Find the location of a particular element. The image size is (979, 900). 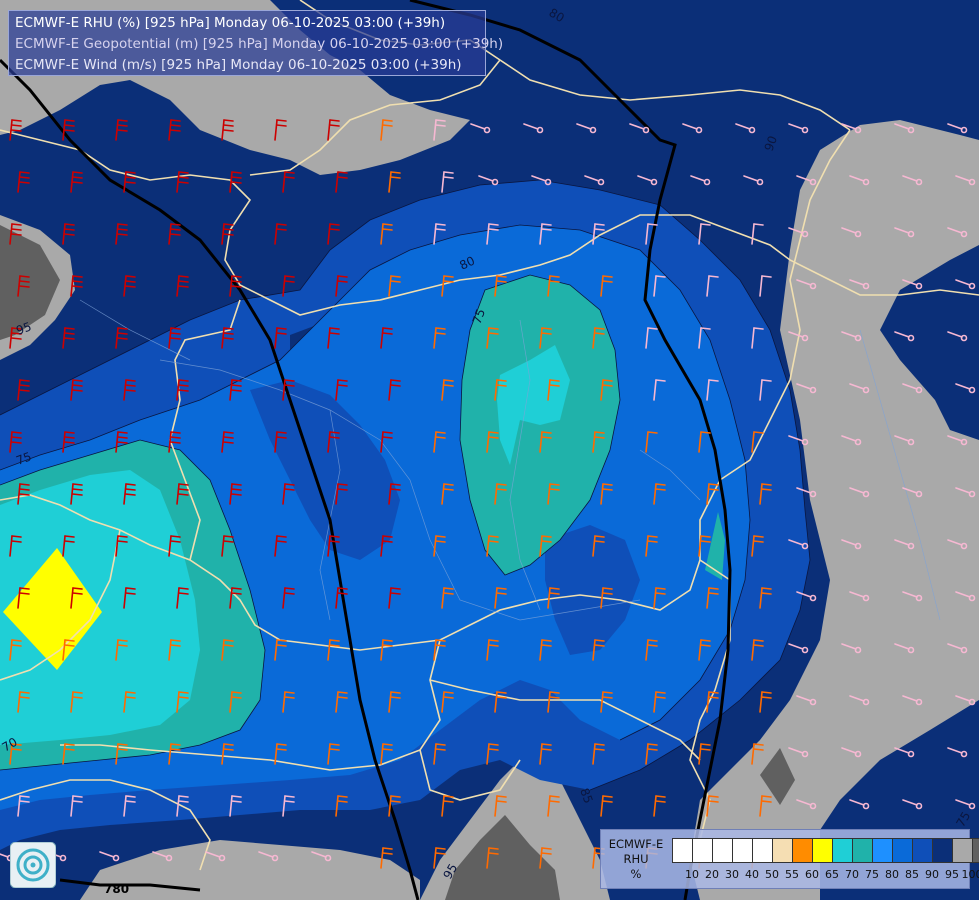

legend-title-line: % is located at coordinates (636, 874).